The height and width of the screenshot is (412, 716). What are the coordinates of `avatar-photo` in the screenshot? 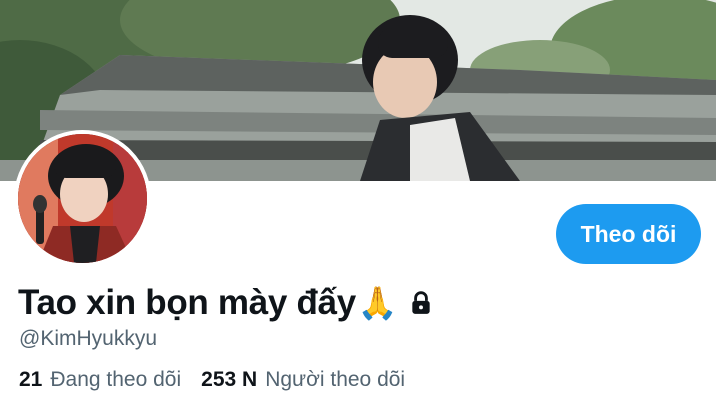 It's located at (82, 198).